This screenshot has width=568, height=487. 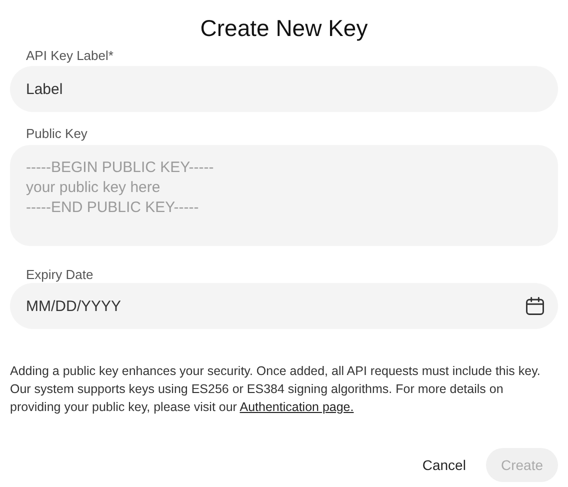 What do you see at coordinates (59, 275) in the screenshot?
I see `field-label: Expiry Date` at bounding box center [59, 275].